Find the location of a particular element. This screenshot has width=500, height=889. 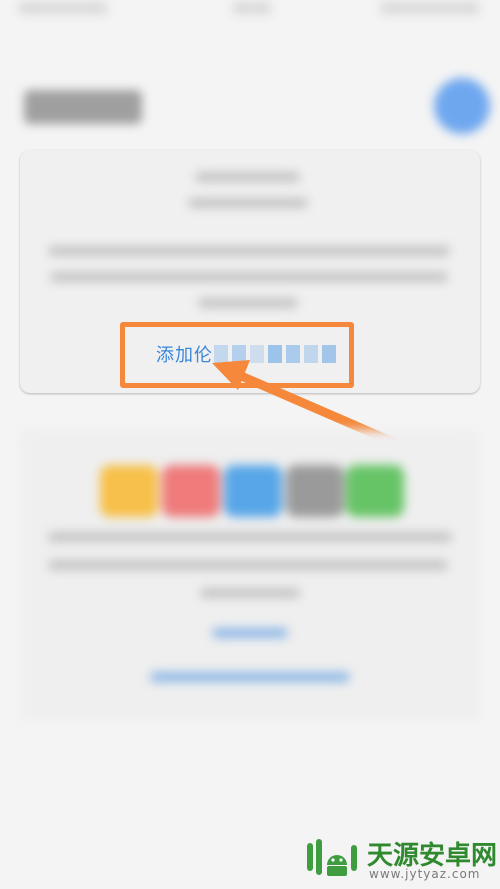

phone-android-logo-icon is located at coordinates (332, 857).